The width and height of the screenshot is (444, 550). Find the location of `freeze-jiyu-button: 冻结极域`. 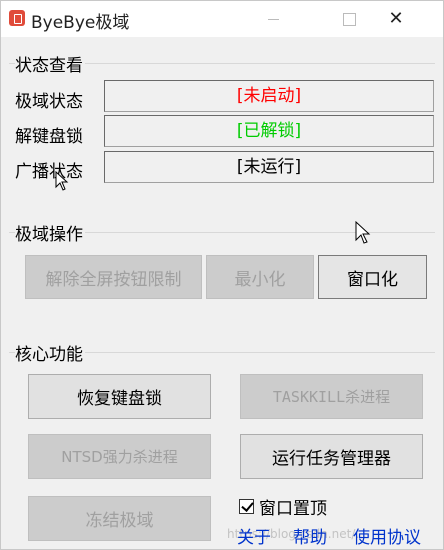

freeze-jiyu-button: 冻结极域 is located at coordinates (119, 518).